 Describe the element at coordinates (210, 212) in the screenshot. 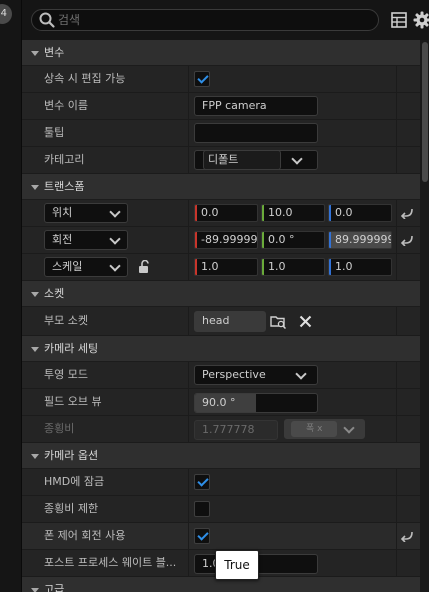

I see `location-x-value: 0.0` at that location.